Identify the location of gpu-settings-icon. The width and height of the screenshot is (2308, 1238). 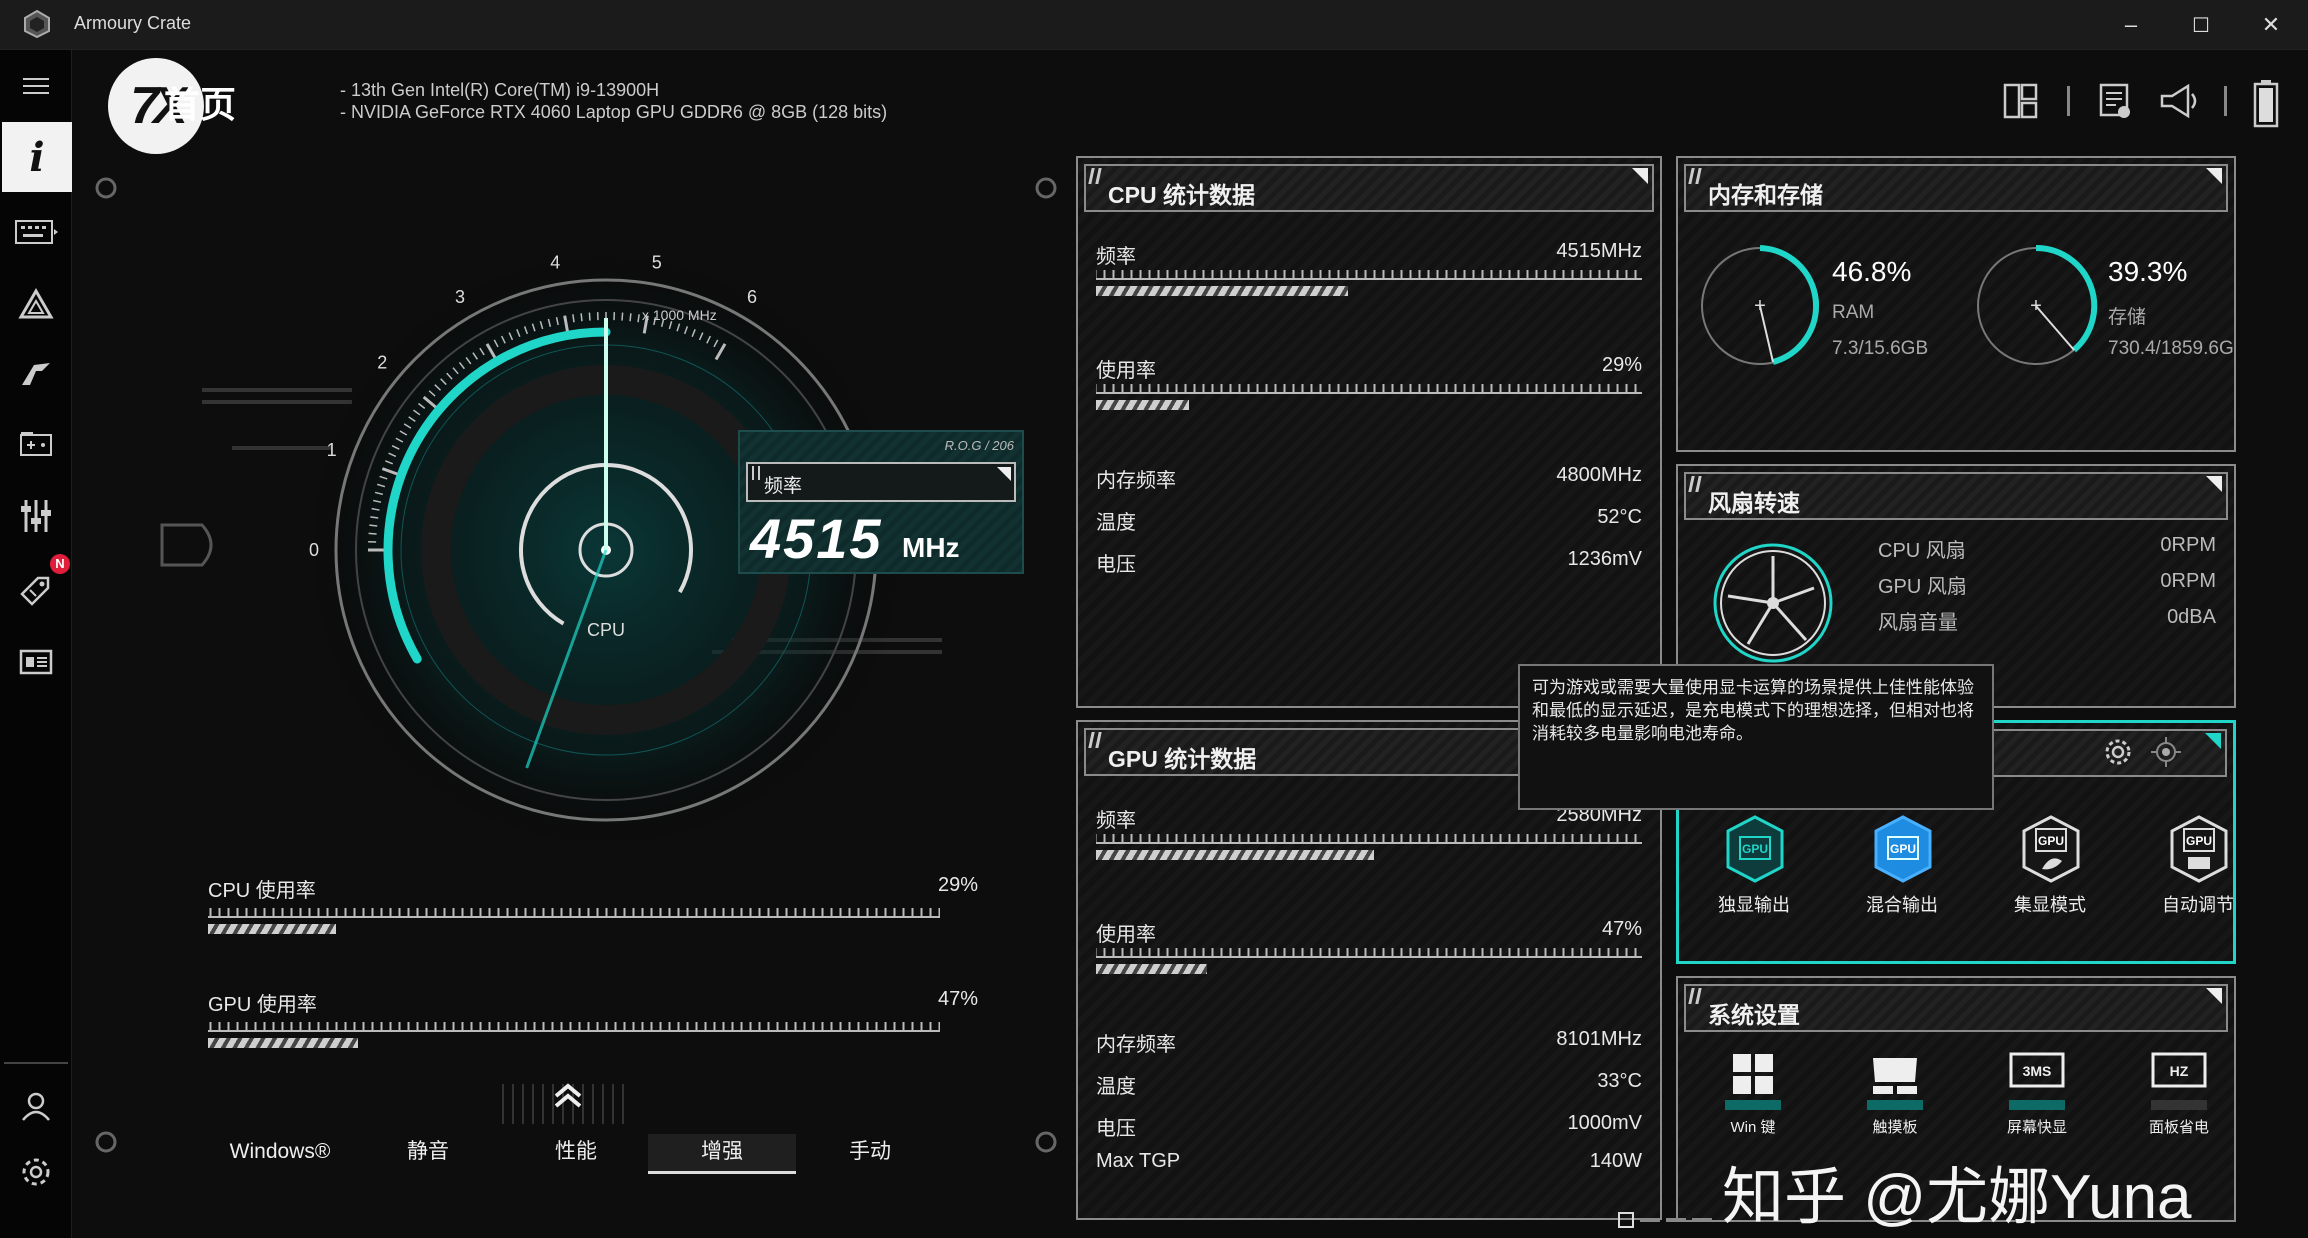
(2118, 752).